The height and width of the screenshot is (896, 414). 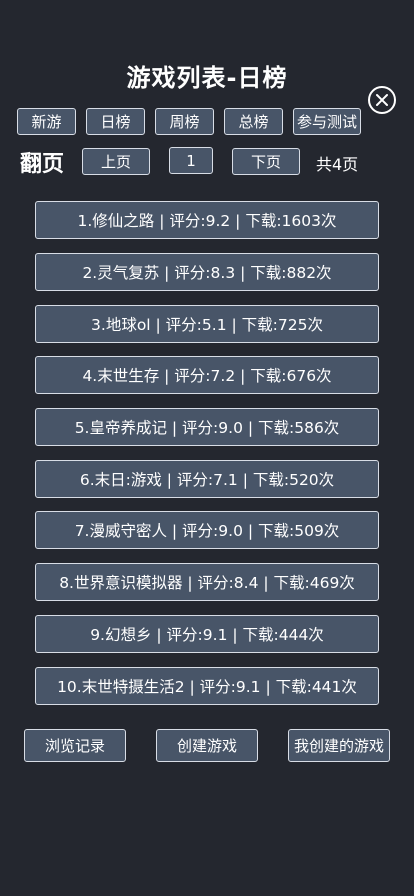 What do you see at coordinates (339, 745) in the screenshot?
I see `my-games-button: 我创建的游戏` at bounding box center [339, 745].